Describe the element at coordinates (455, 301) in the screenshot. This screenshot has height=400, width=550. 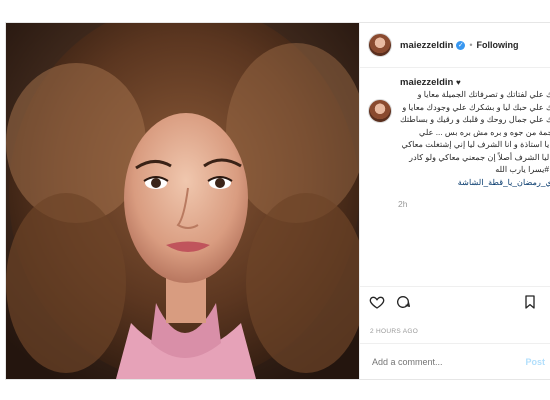
I see `action-bar` at that location.